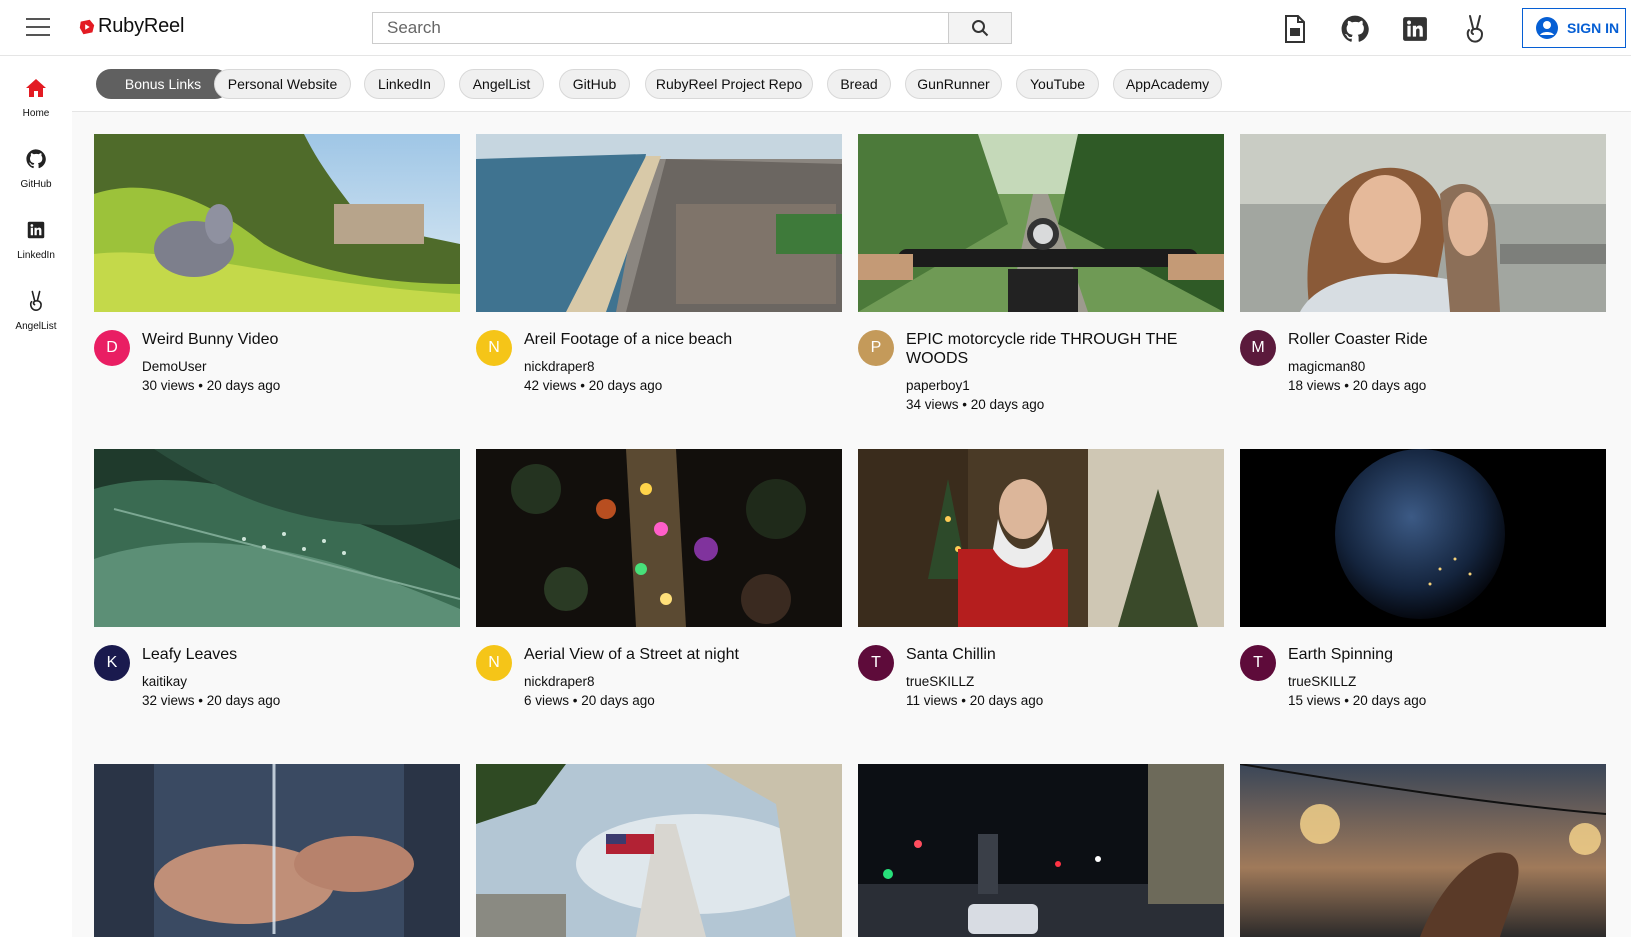 The width and height of the screenshot is (1631, 937). What do you see at coordinates (211, 700) in the screenshot?
I see `video-stats: 32 views • 20 days ago` at bounding box center [211, 700].